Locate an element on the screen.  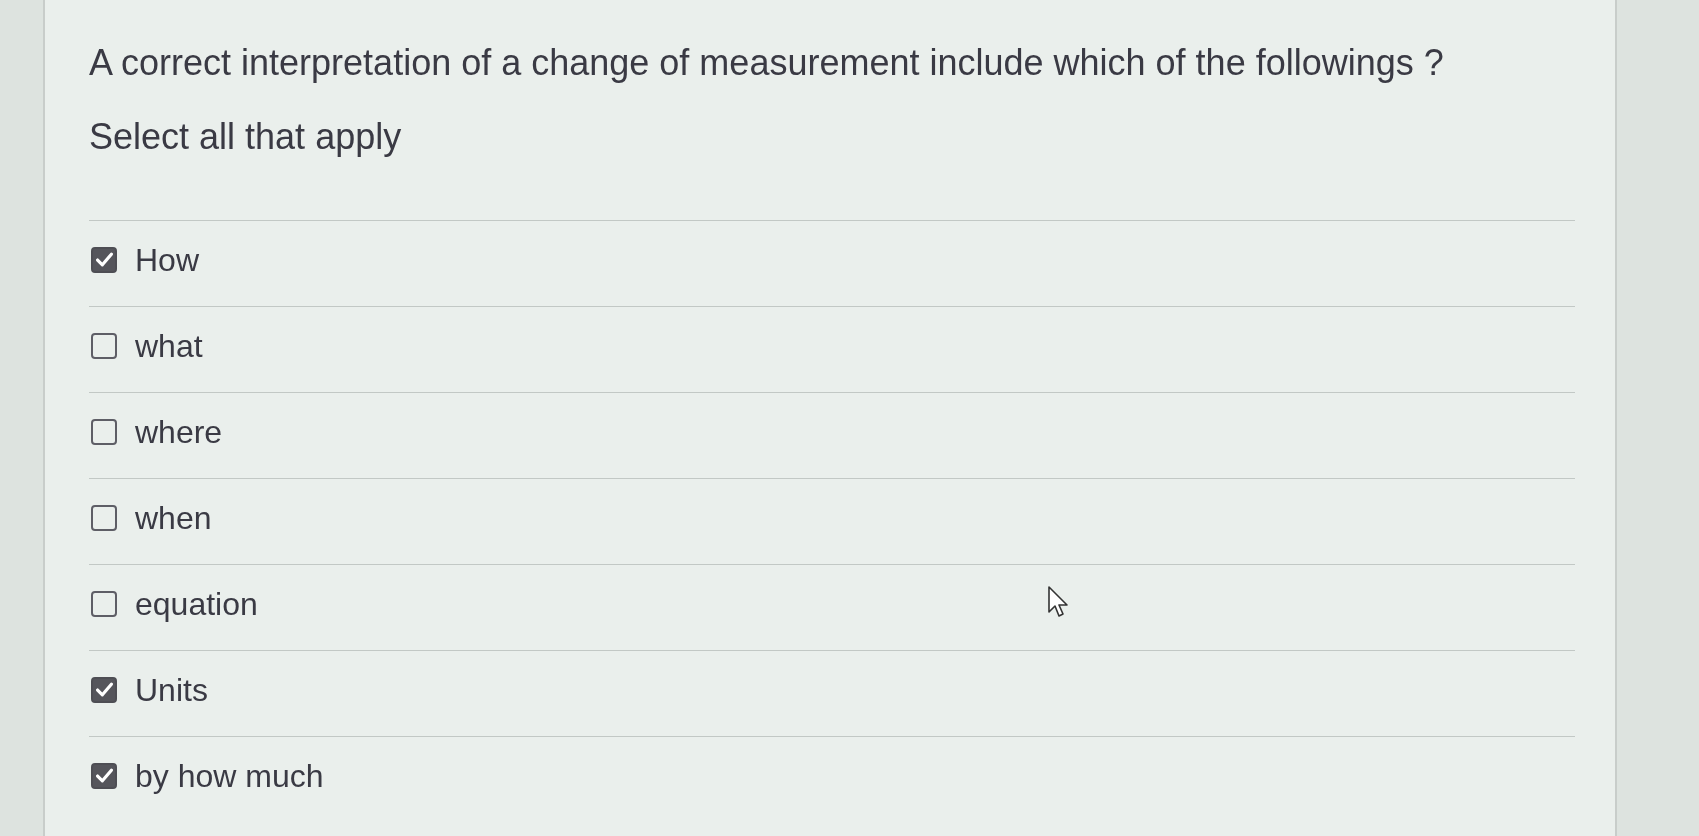
instruction-text: Select all that apply is located at coordinates (246, 137).